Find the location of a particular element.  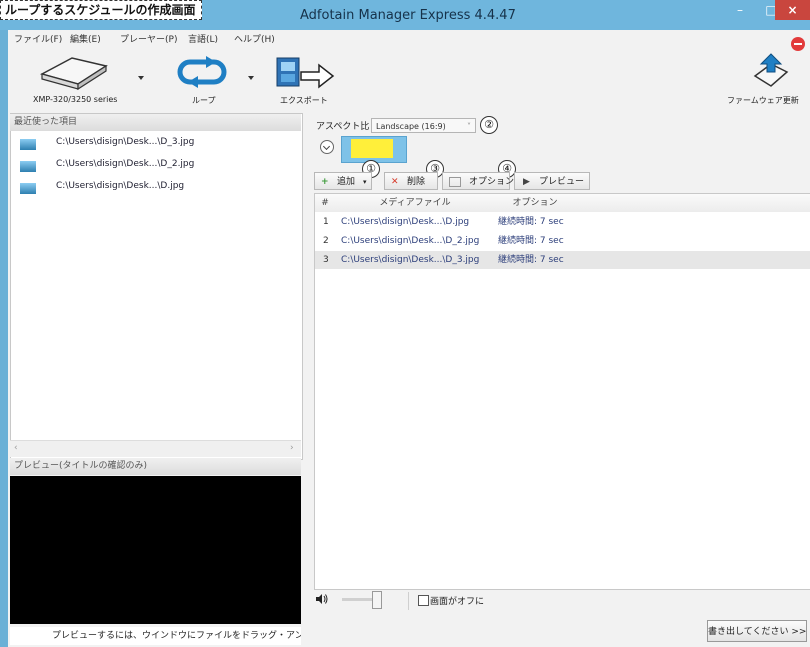

device-button is located at coordinates (74, 72).